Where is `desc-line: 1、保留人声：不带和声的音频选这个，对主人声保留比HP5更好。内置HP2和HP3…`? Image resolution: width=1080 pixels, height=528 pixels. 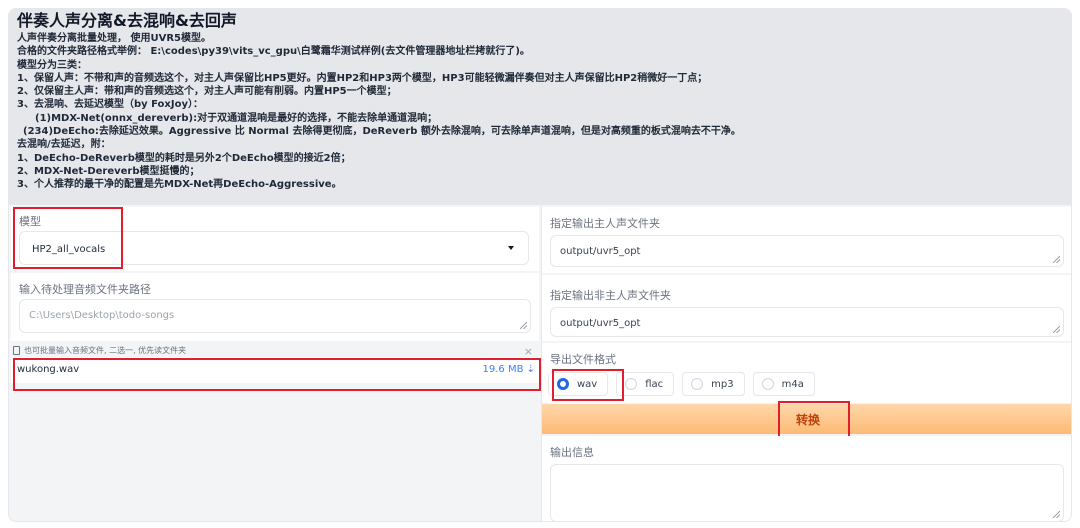 desc-line: 1、保留人声：不带和声的音频选这个，对主人声保留比HP5更好。内置HP2和HP3… is located at coordinates (362, 78).